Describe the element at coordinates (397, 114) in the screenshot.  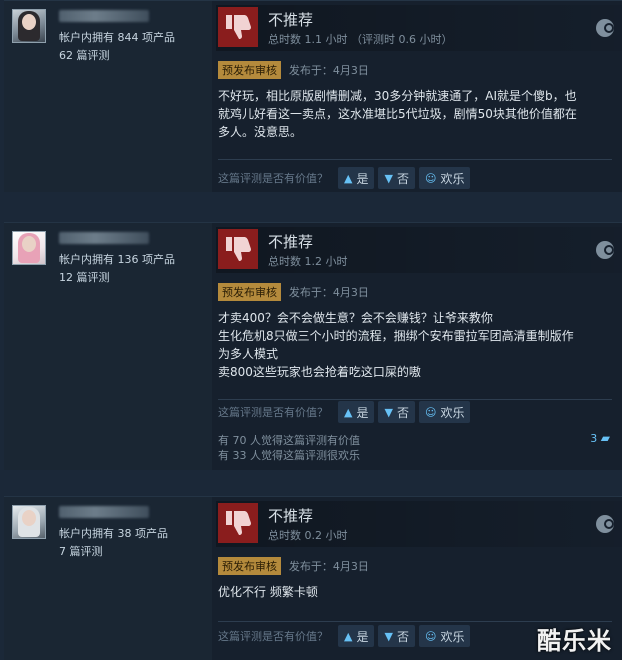
I see `review-body-line: 就鸡儿好看这一卖点，这水准堪比5代垃圾，剧情50块其他价值都在` at that location.